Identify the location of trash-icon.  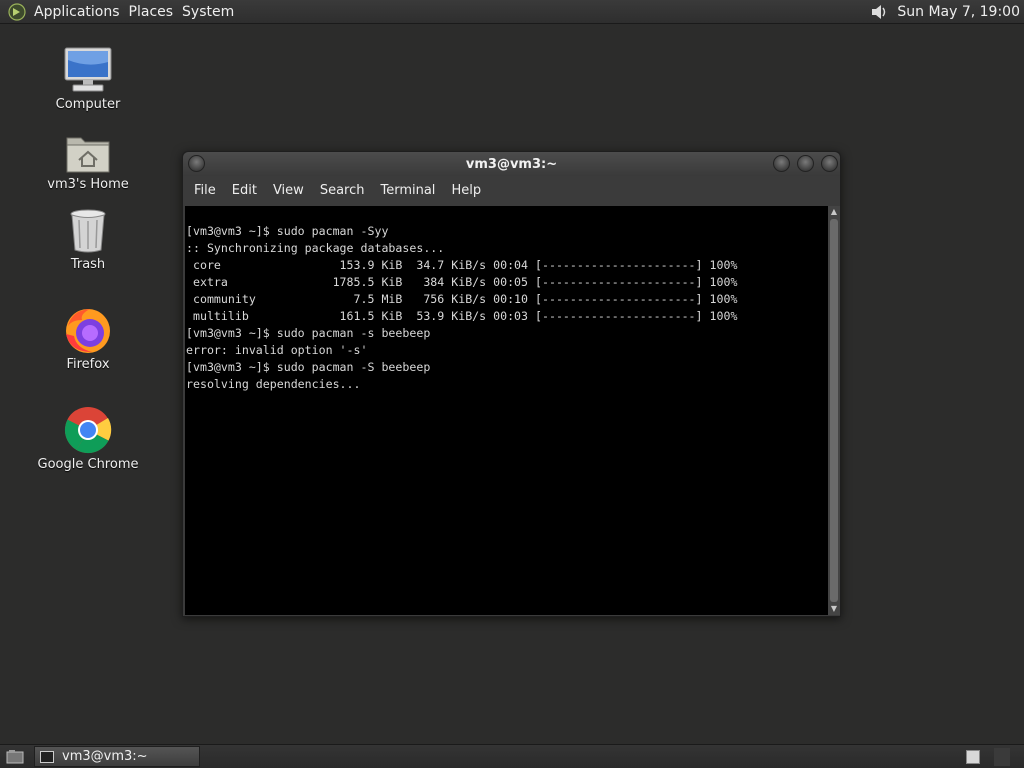
(88, 230).